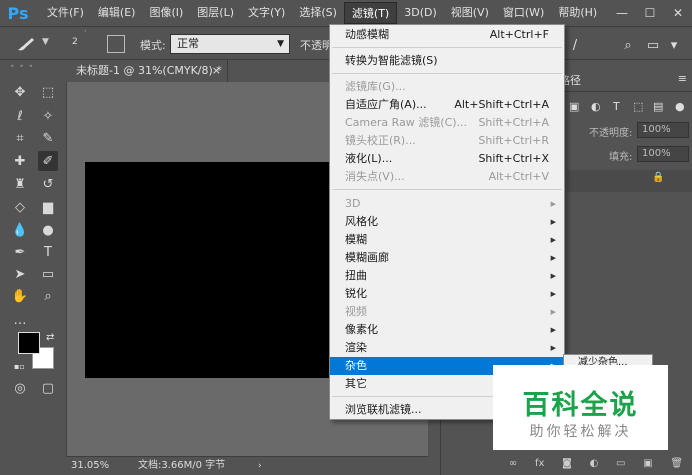 The image size is (692, 475). What do you see at coordinates (596, 106) in the screenshot?
I see `adjustment-filter-icon: ◐` at bounding box center [596, 106].